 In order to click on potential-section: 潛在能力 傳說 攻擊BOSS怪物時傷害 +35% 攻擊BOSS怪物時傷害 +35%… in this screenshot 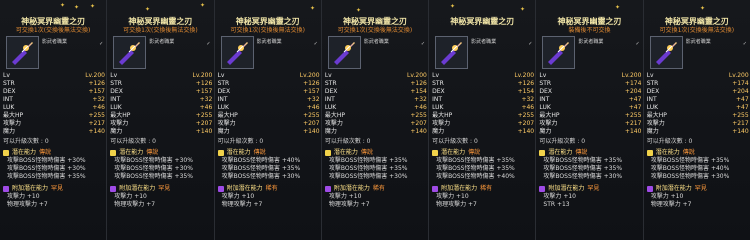, I will do `click(483, 165)`.